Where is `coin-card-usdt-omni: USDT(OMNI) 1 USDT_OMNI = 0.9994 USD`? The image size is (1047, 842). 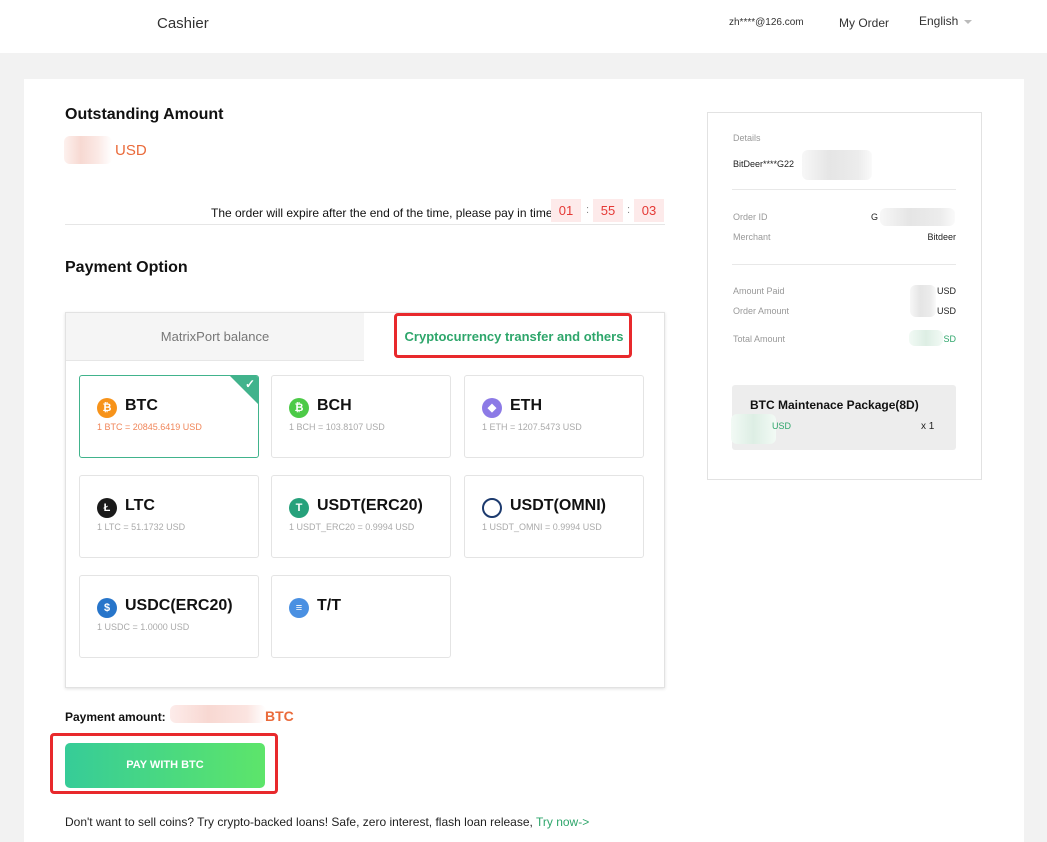
coin-card-usdt-omni: USDT(OMNI) 1 USDT_OMNI = 0.9994 USD is located at coordinates (554, 516).